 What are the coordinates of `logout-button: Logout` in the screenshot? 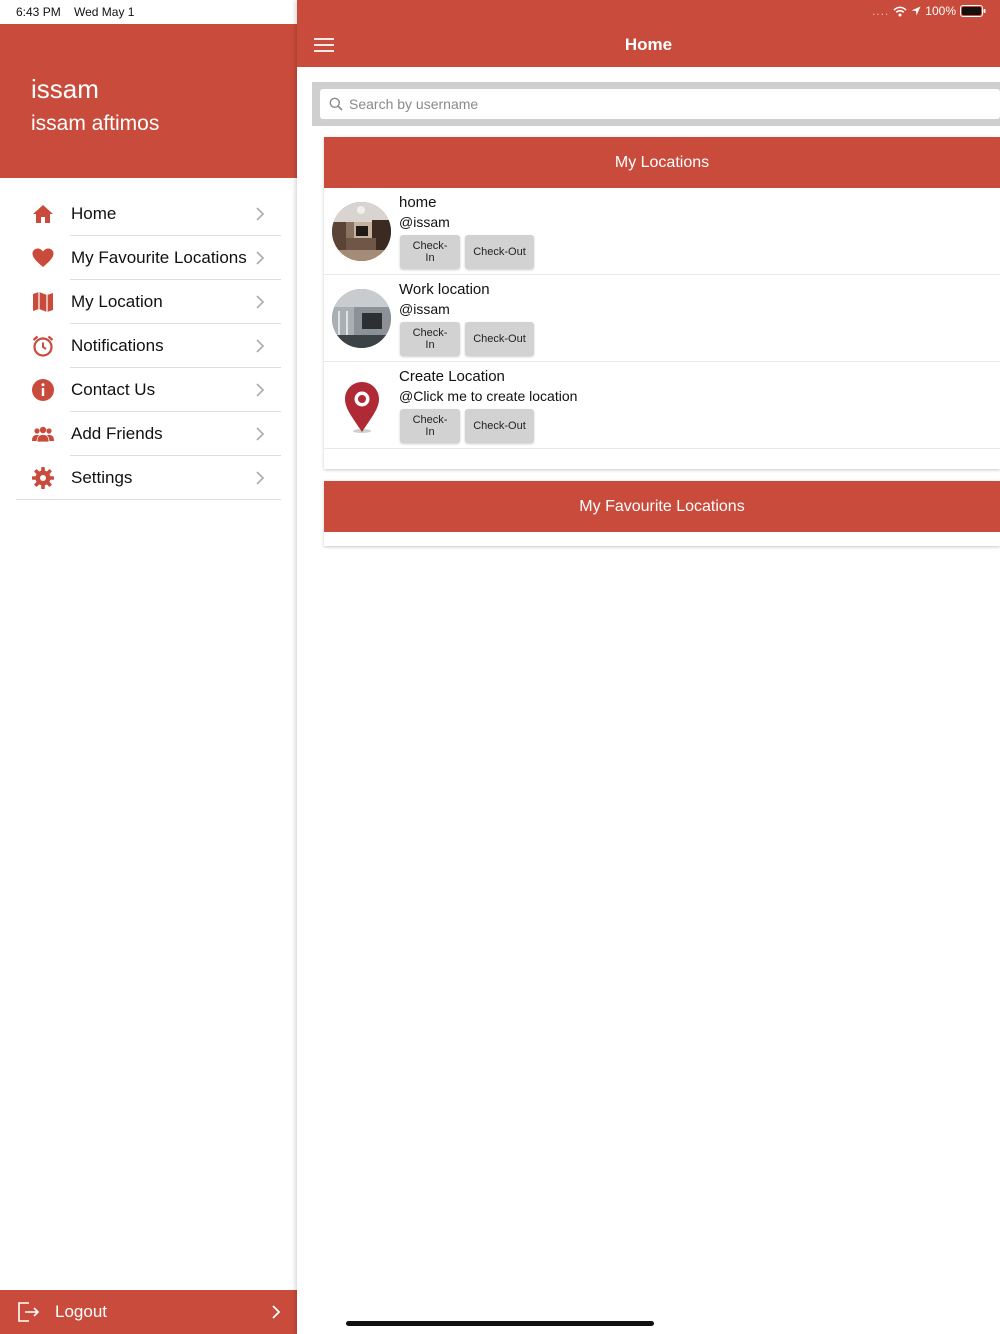 It's located at (148, 1312).